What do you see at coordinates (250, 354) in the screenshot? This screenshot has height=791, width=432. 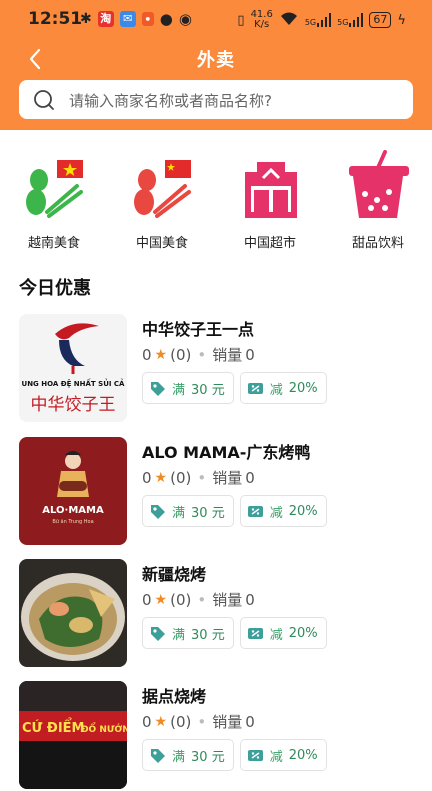 I see `sales-count: 0` at bounding box center [250, 354].